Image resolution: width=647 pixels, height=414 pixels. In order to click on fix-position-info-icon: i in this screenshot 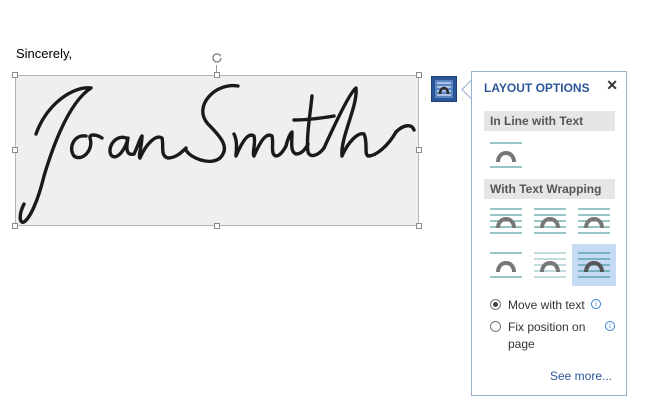, I will do `click(610, 326)`.